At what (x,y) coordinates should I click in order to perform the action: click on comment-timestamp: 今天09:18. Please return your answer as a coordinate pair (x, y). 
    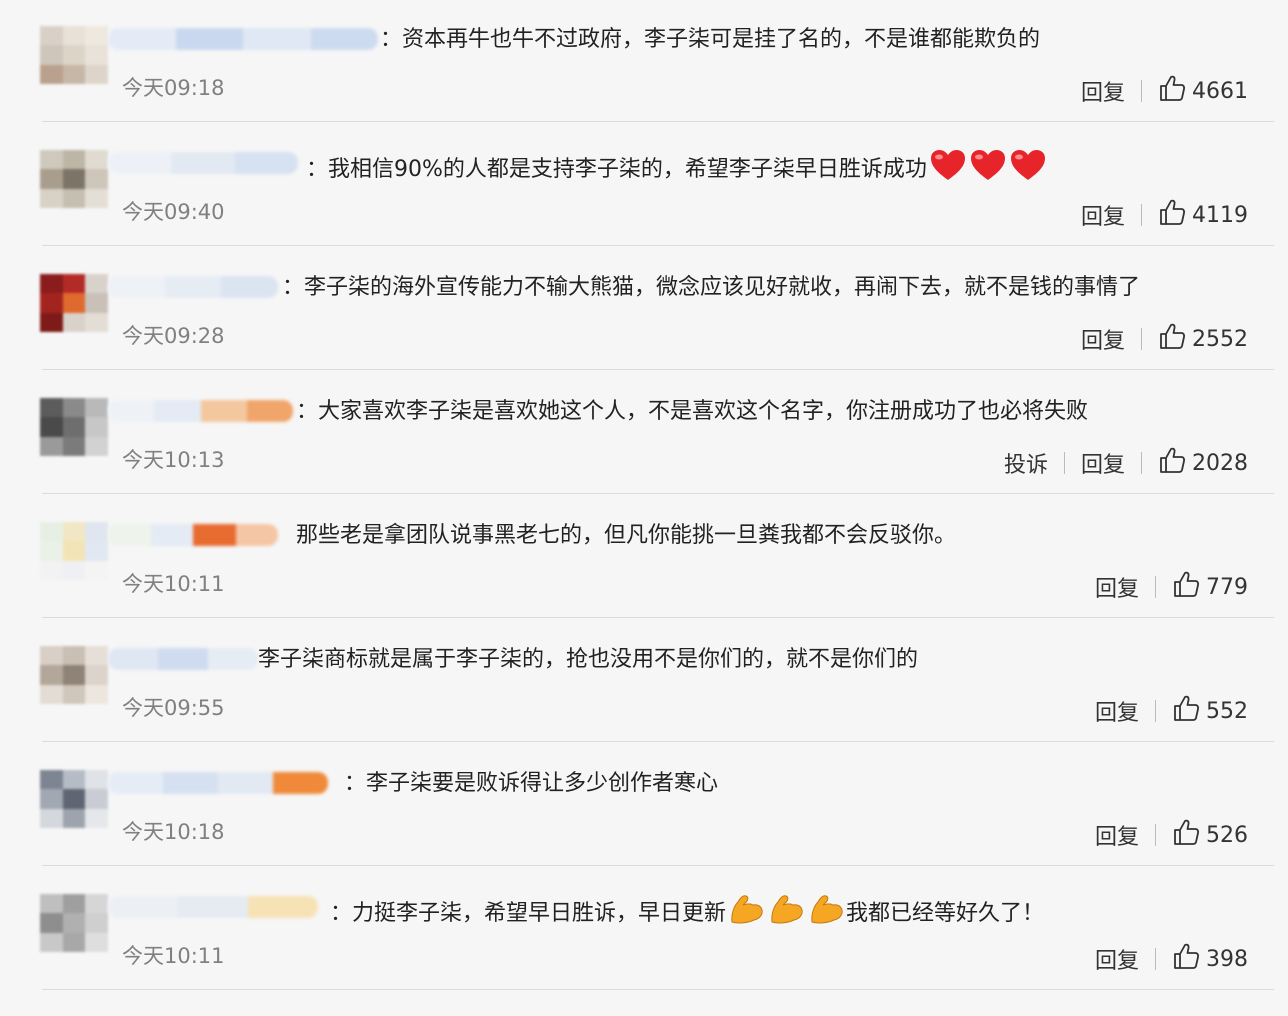
    Looking at the image, I should click on (173, 88).